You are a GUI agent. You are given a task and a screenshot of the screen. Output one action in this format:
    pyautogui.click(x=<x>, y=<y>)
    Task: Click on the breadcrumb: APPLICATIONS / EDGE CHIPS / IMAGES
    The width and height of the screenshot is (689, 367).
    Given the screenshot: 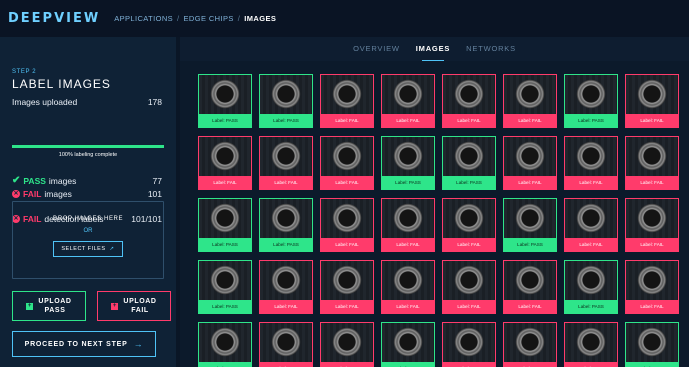 What is the action you would take?
    pyautogui.click(x=195, y=18)
    